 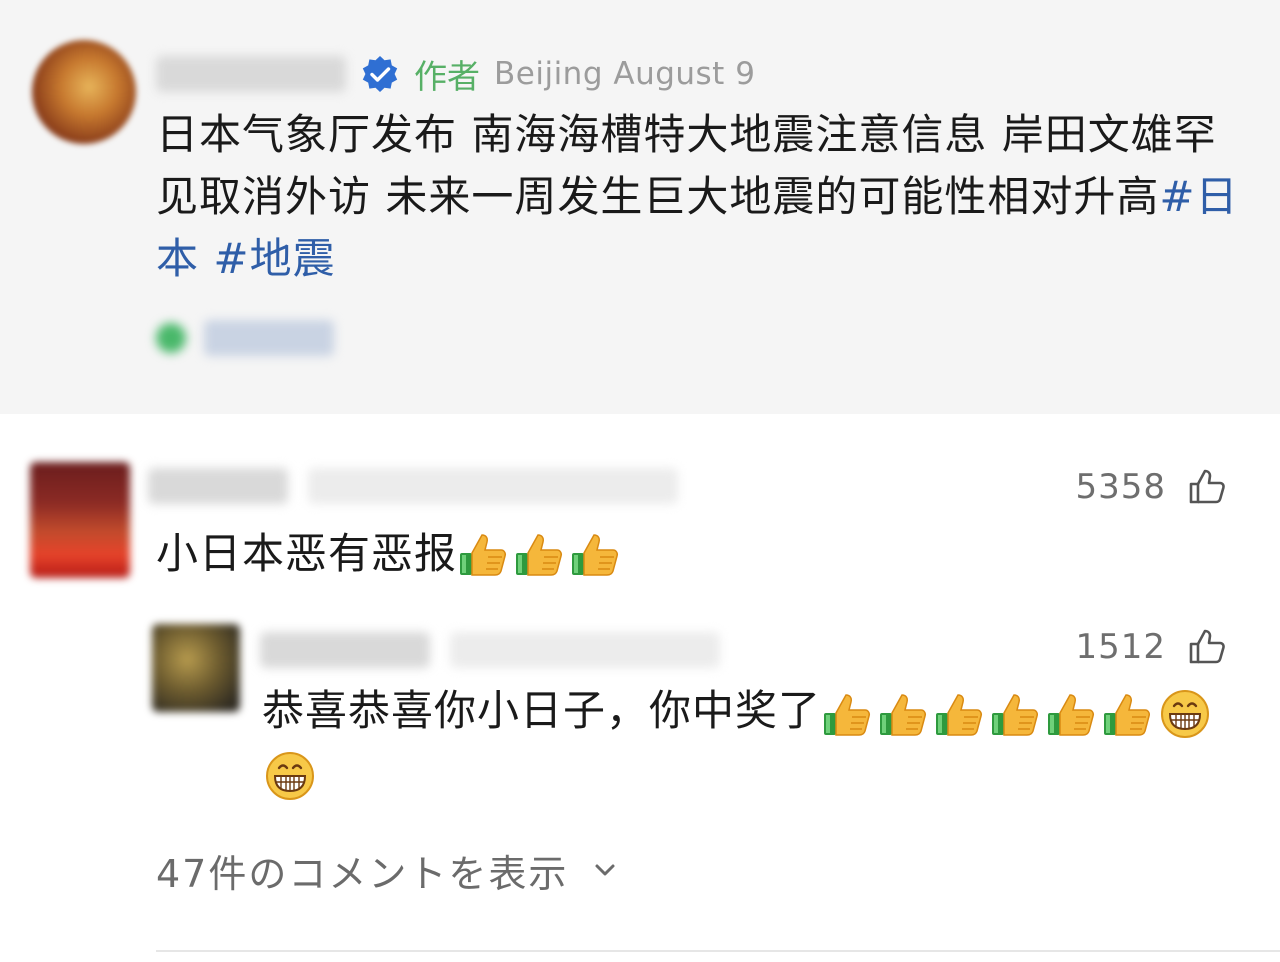 What do you see at coordinates (605, 870) in the screenshot?
I see `chevron-down-icon` at bounding box center [605, 870].